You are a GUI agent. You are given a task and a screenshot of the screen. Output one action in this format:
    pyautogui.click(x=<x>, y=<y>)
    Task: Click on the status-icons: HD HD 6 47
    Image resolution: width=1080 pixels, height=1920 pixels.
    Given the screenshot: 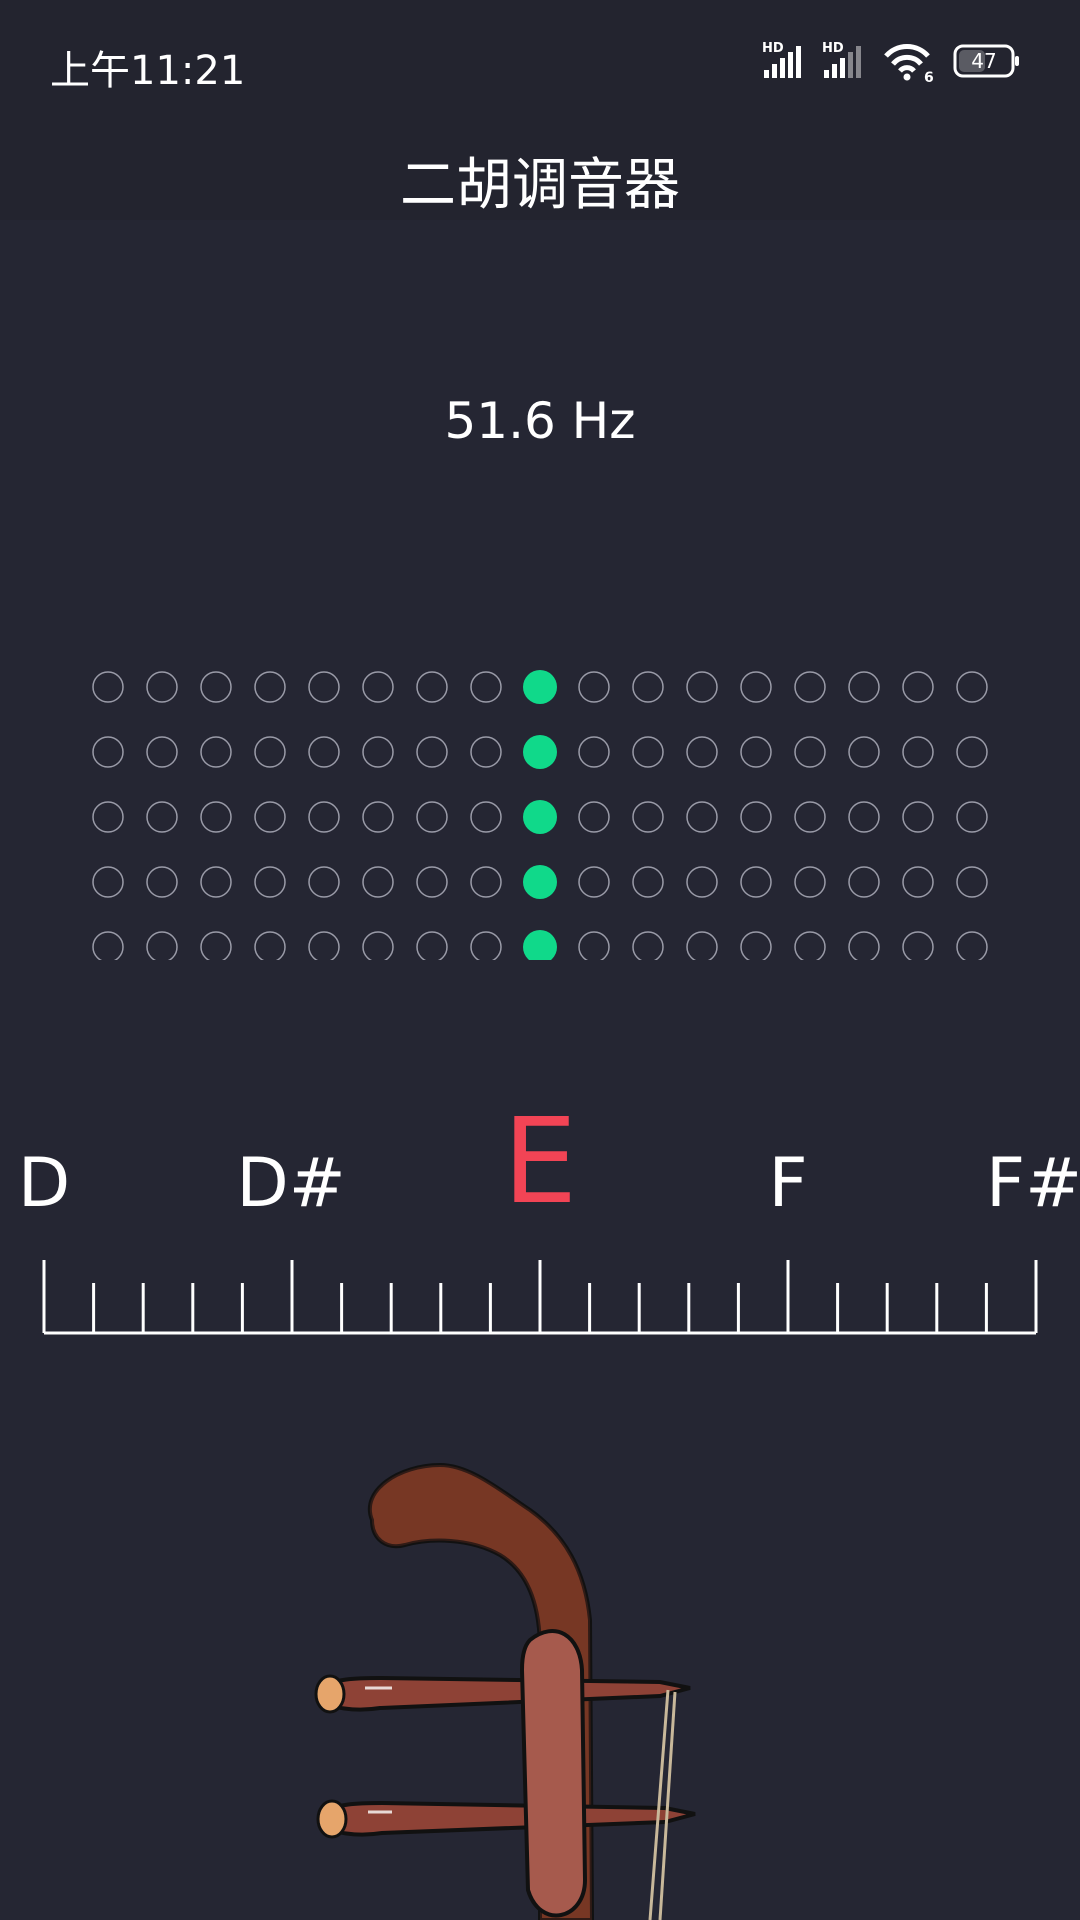 What is the action you would take?
    pyautogui.click(x=890, y=62)
    